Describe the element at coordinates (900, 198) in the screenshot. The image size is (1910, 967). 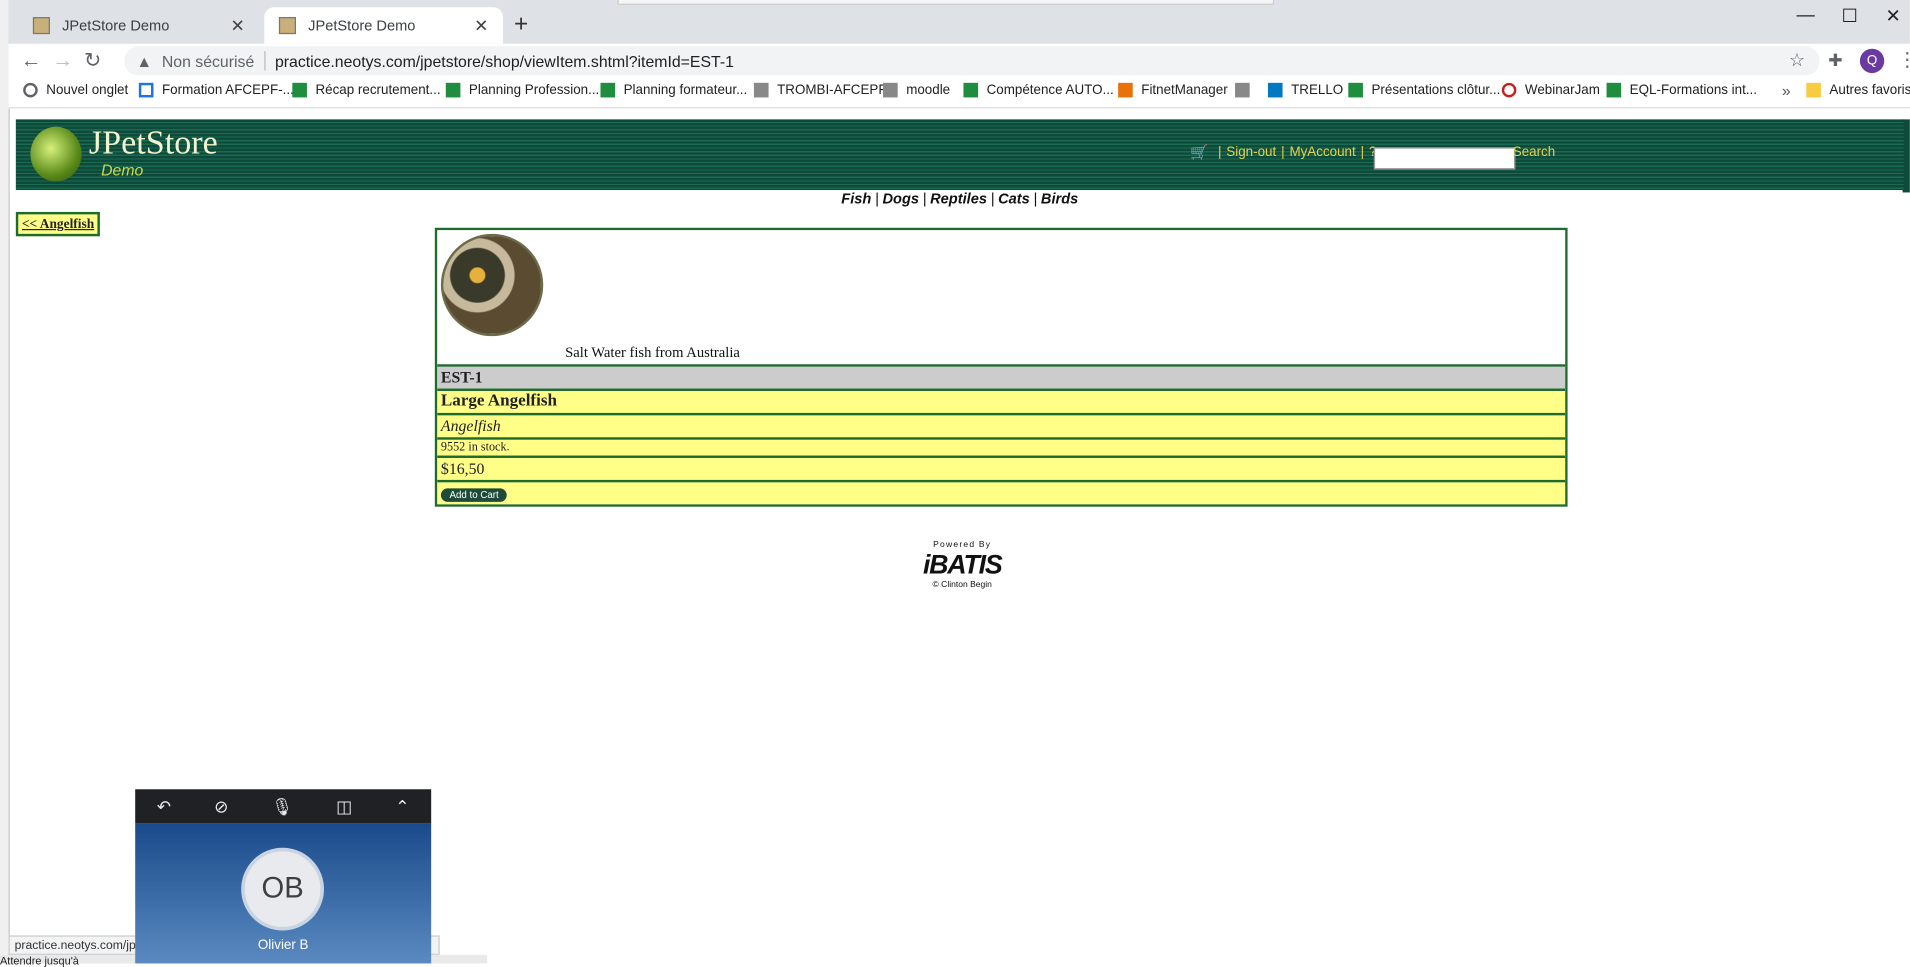
I see `category-dogs: Dogs` at that location.